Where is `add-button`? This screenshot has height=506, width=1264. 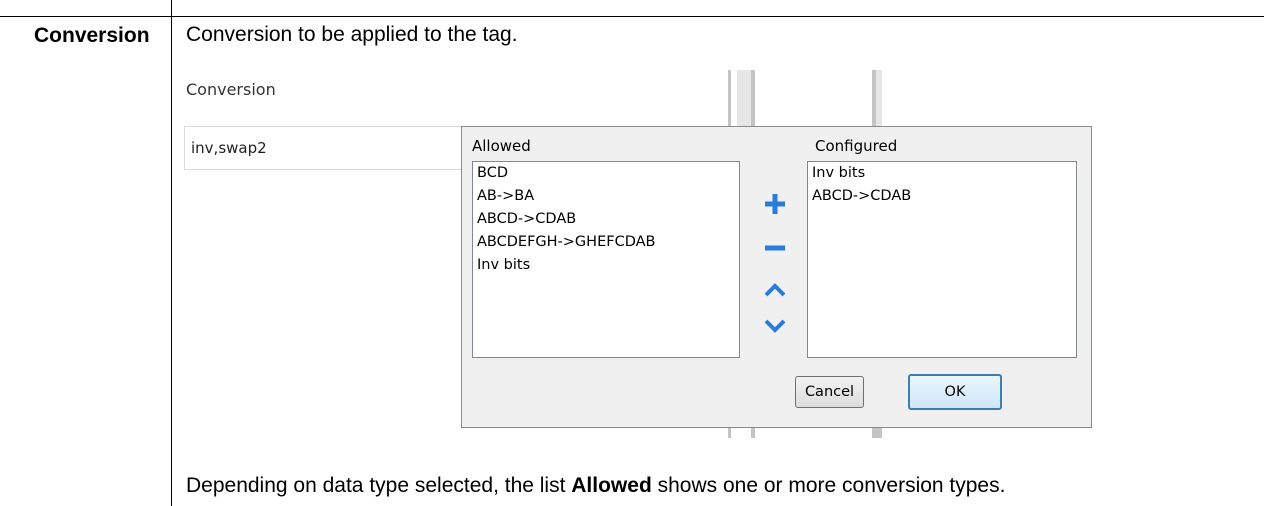
add-button is located at coordinates (775, 204).